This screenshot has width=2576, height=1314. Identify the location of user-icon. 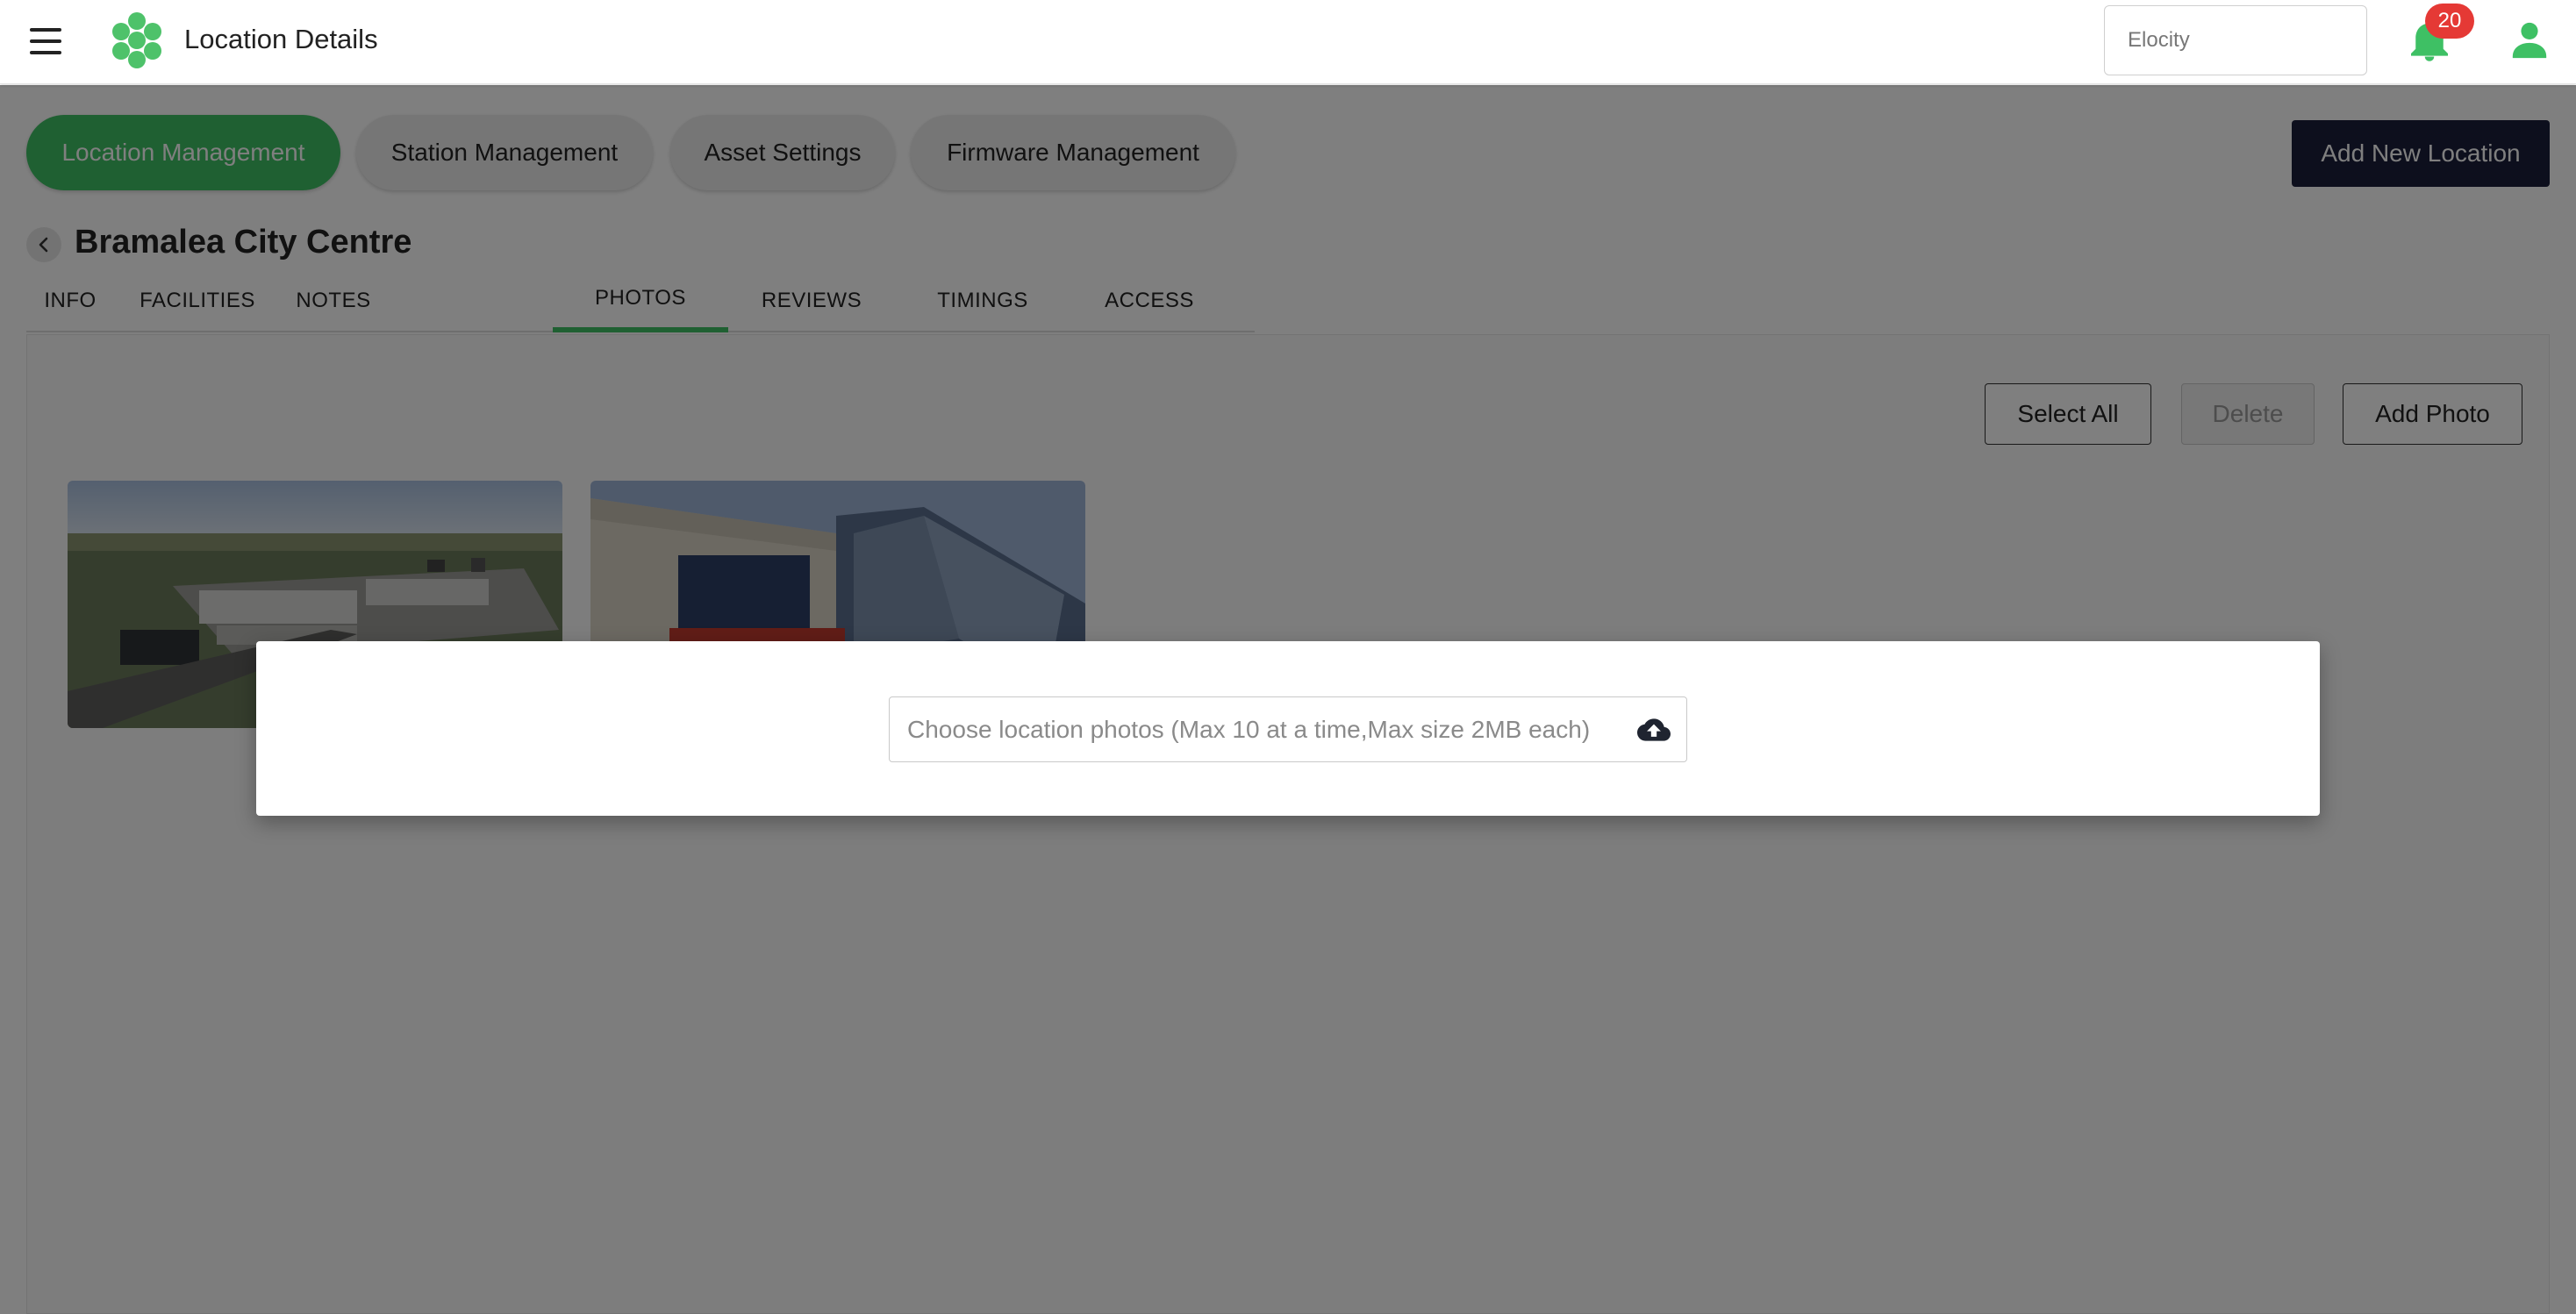
(2529, 39).